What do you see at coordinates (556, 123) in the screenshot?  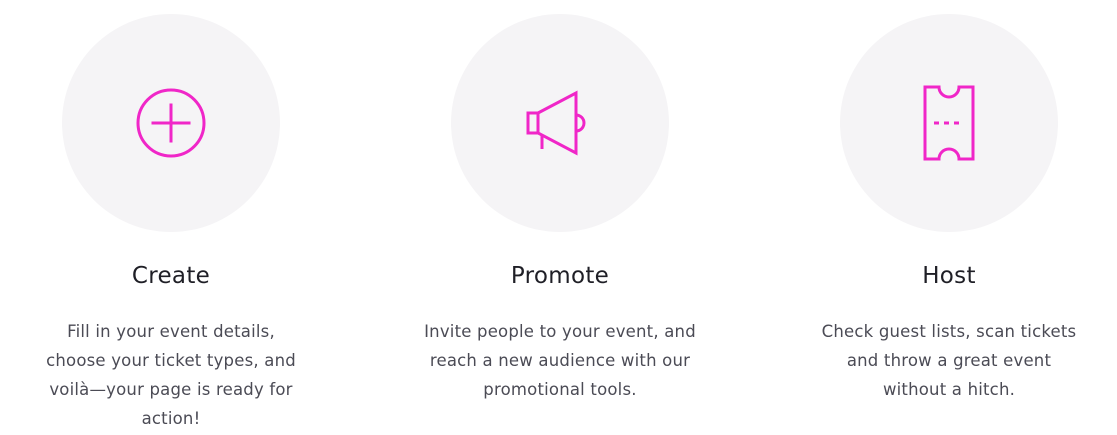 I see `megaphone-icon` at bounding box center [556, 123].